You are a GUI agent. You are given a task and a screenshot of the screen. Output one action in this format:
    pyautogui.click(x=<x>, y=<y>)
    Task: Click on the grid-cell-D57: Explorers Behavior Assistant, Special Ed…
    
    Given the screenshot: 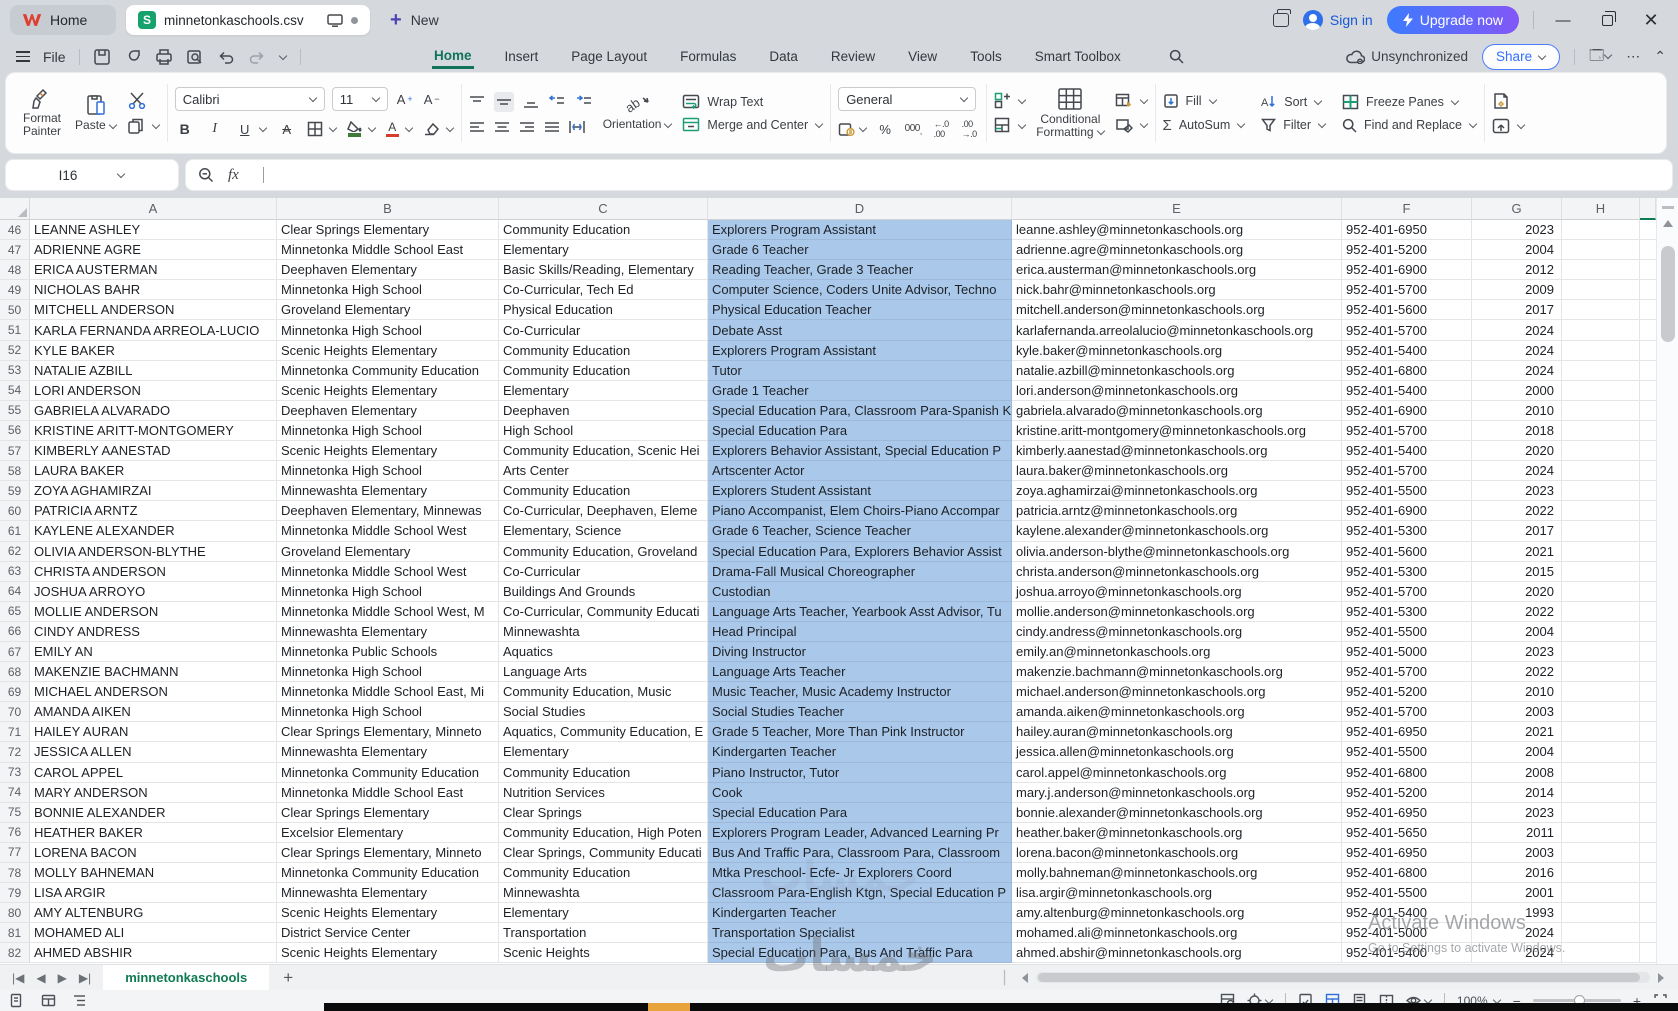 What is the action you would take?
    pyautogui.click(x=860, y=451)
    